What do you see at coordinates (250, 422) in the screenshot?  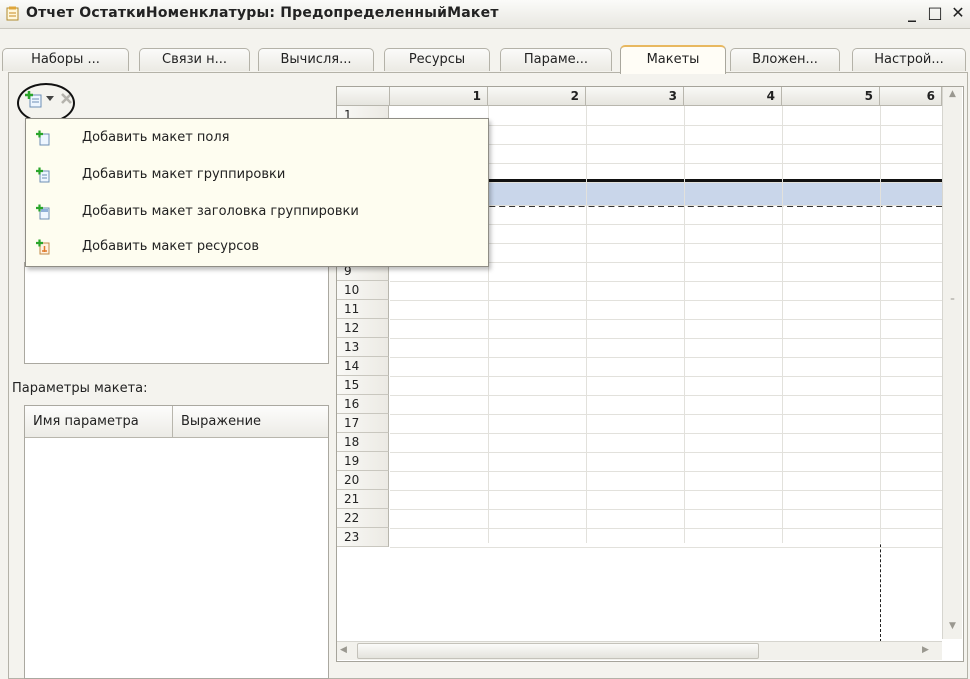 I see `param-expression-header: Выражение` at bounding box center [250, 422].